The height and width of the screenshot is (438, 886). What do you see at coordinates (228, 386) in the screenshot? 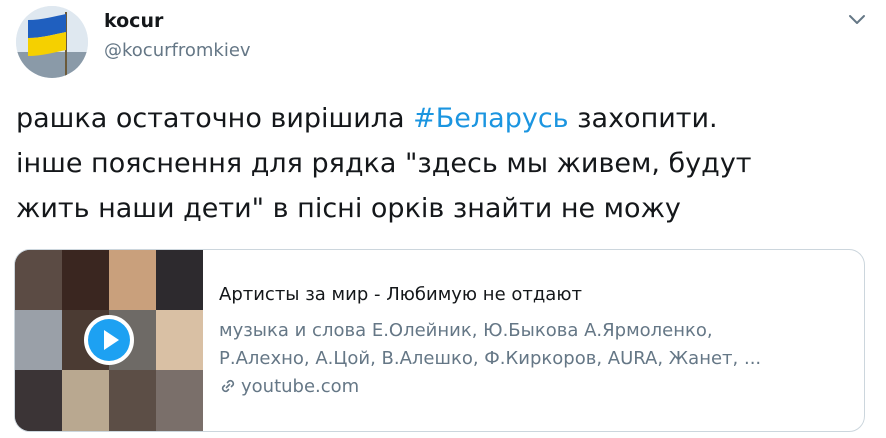
I see `link-icon` at bounding box center [228, 386].